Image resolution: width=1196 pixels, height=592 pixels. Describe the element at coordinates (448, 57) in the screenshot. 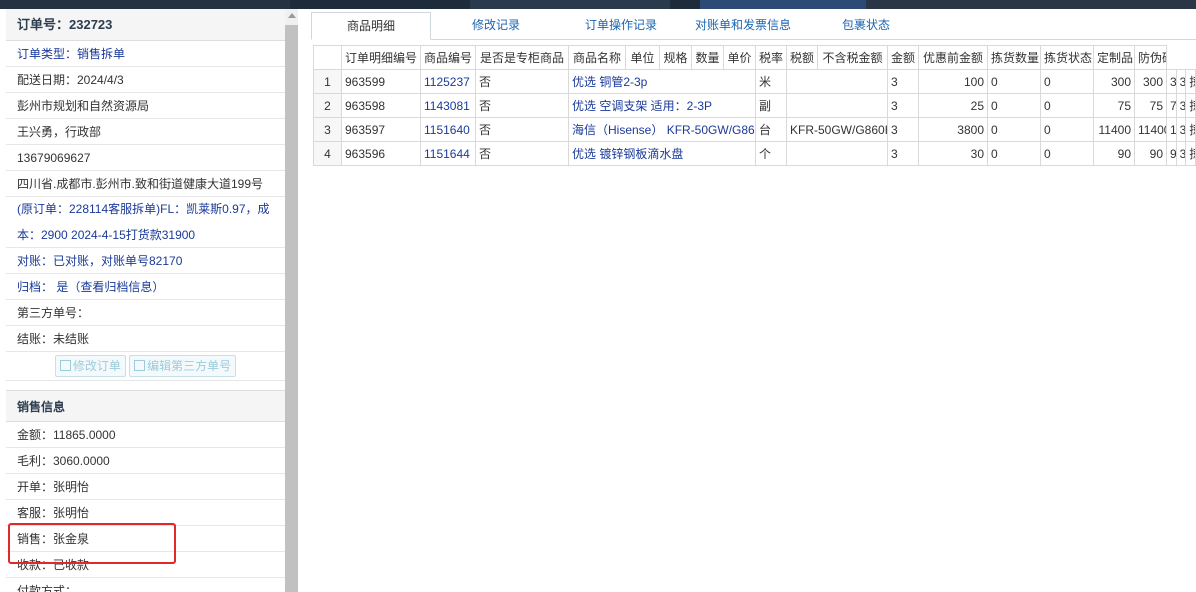

I see `column-header: 商品编号` at that location.